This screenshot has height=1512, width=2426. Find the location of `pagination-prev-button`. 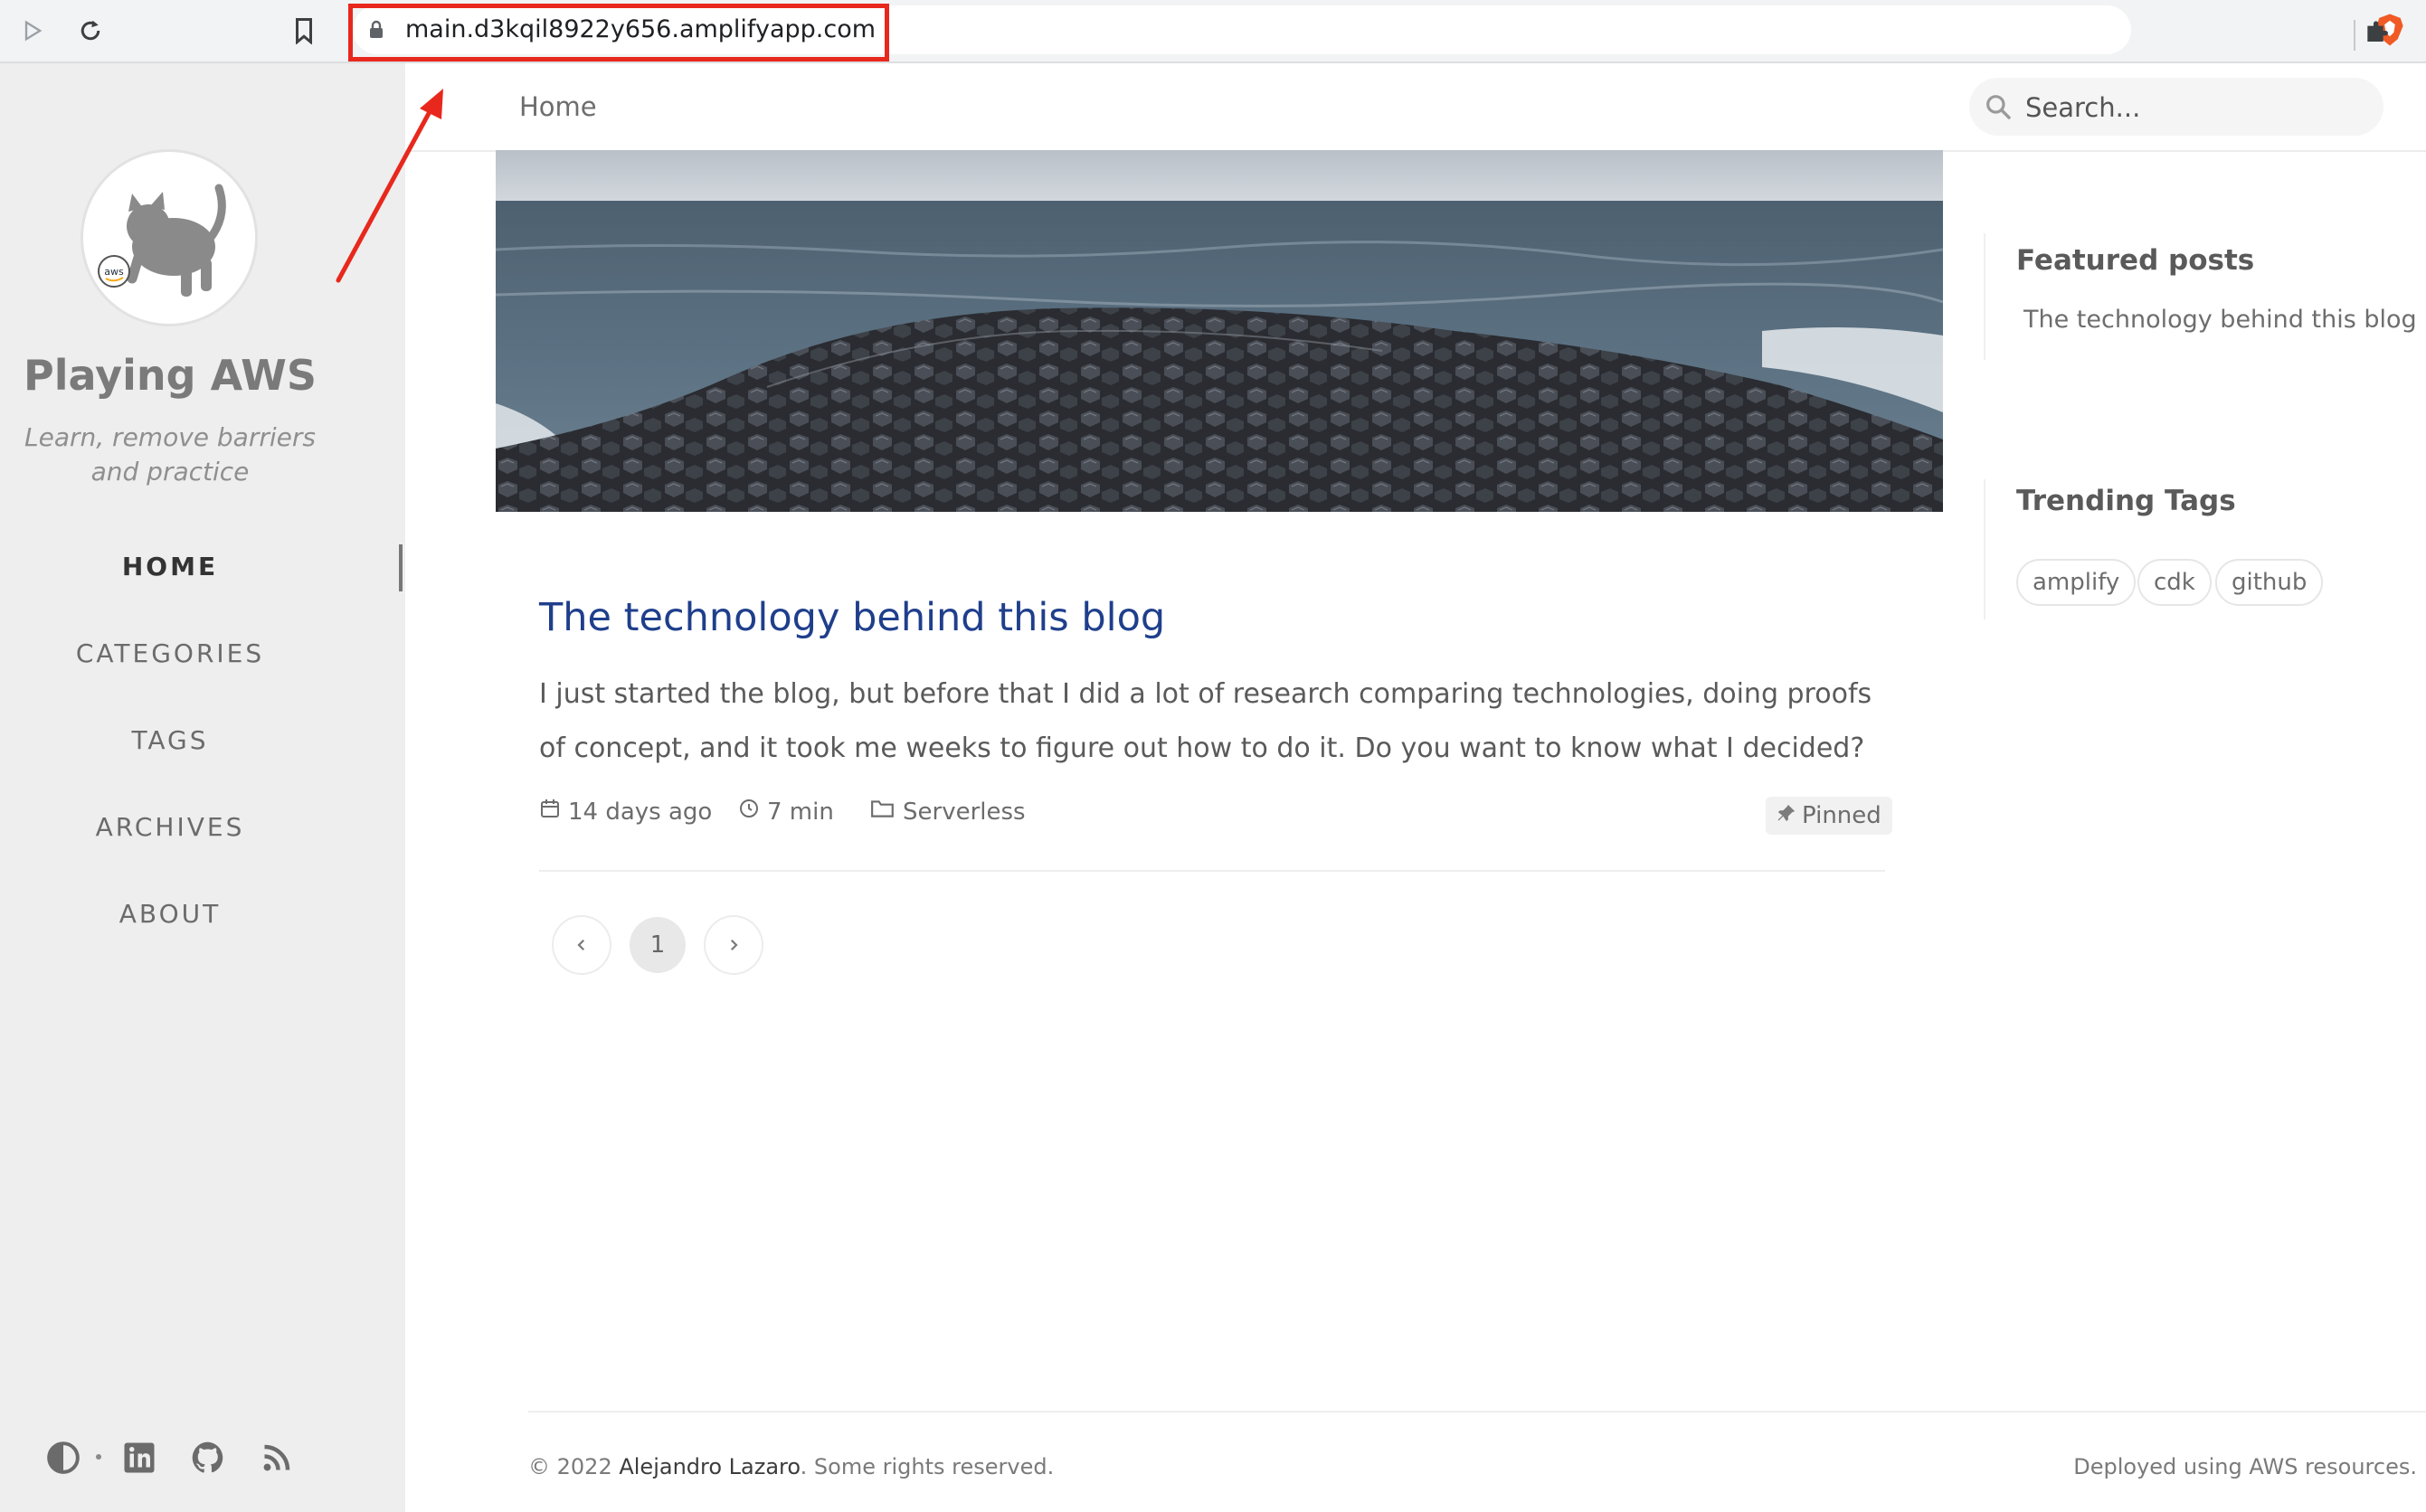

pagination-prev-button is located at coordinates (582, 945).